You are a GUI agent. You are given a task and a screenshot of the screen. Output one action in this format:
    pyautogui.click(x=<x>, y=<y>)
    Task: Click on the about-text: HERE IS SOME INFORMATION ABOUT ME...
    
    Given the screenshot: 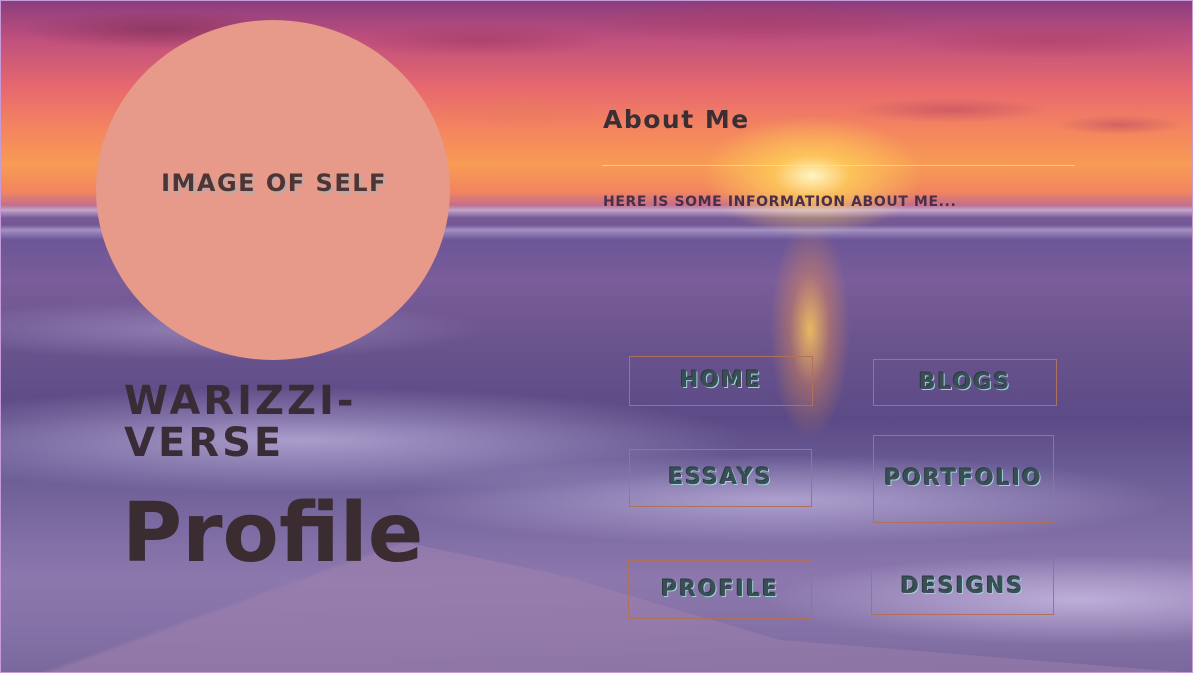 What is the action you would take?
    pyautogui.click(x=780, y=202)
    